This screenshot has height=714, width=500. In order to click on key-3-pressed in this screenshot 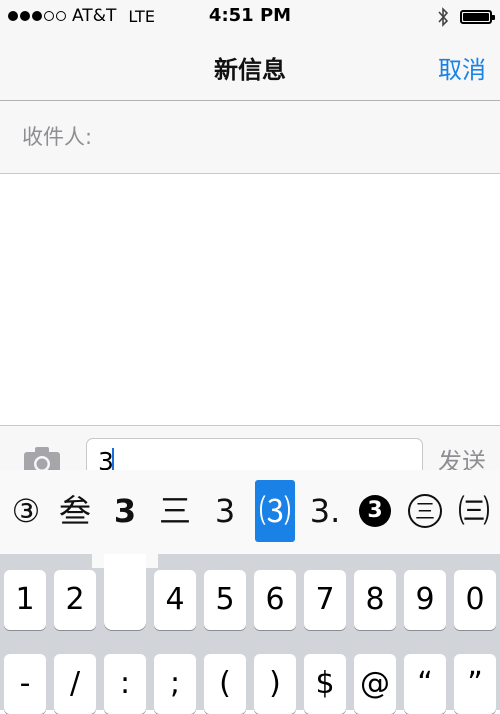, I will do `click(125, 592)`.